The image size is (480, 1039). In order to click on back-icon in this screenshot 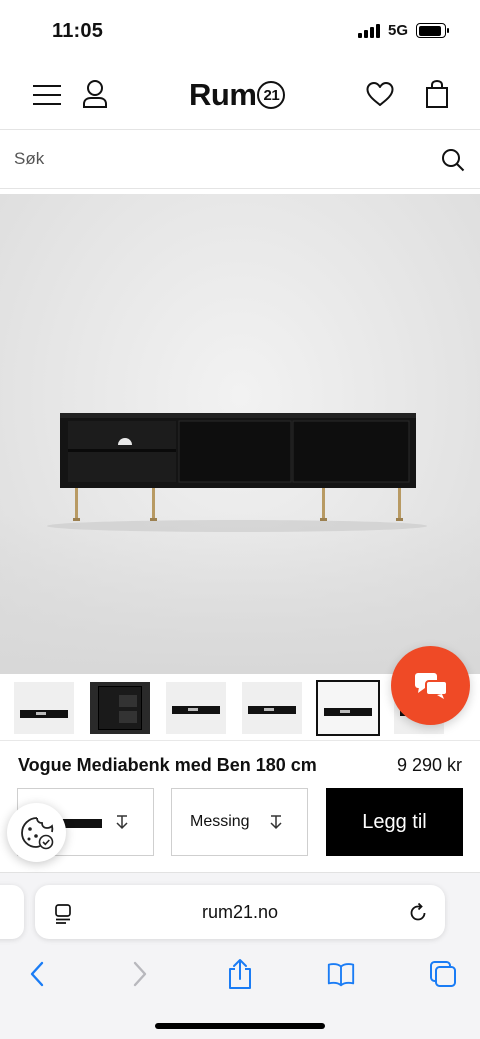, I will do `click(37, 974)`.